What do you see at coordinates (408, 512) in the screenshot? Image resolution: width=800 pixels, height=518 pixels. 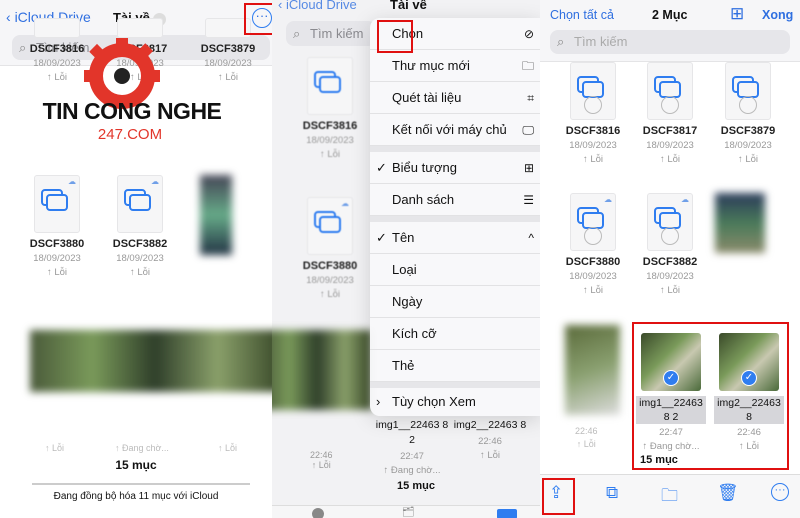 I see `tab-shared-icon: 🗂` at bounding box center [408, 512].